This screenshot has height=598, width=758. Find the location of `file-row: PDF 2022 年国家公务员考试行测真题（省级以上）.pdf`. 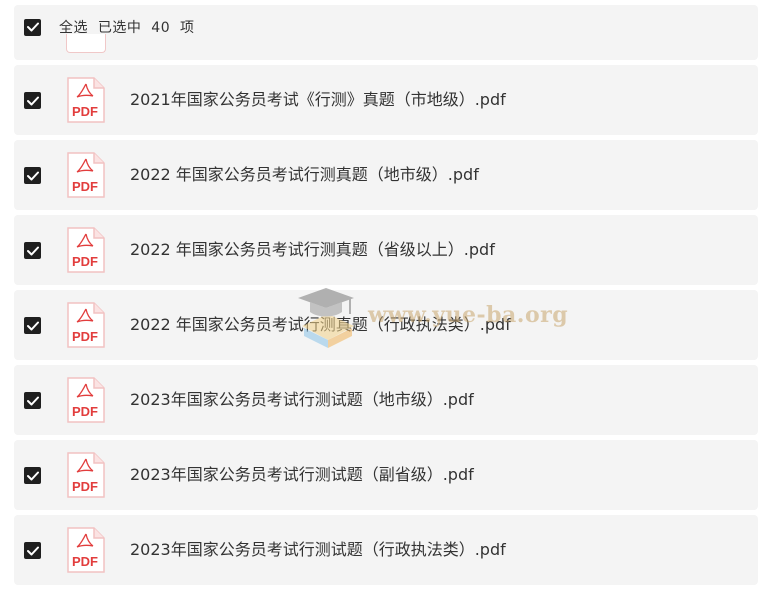

file-row: PDF 2022 年国家公务员考试行测真题（省级以上）.pdf is located at coordinates (386, 250).